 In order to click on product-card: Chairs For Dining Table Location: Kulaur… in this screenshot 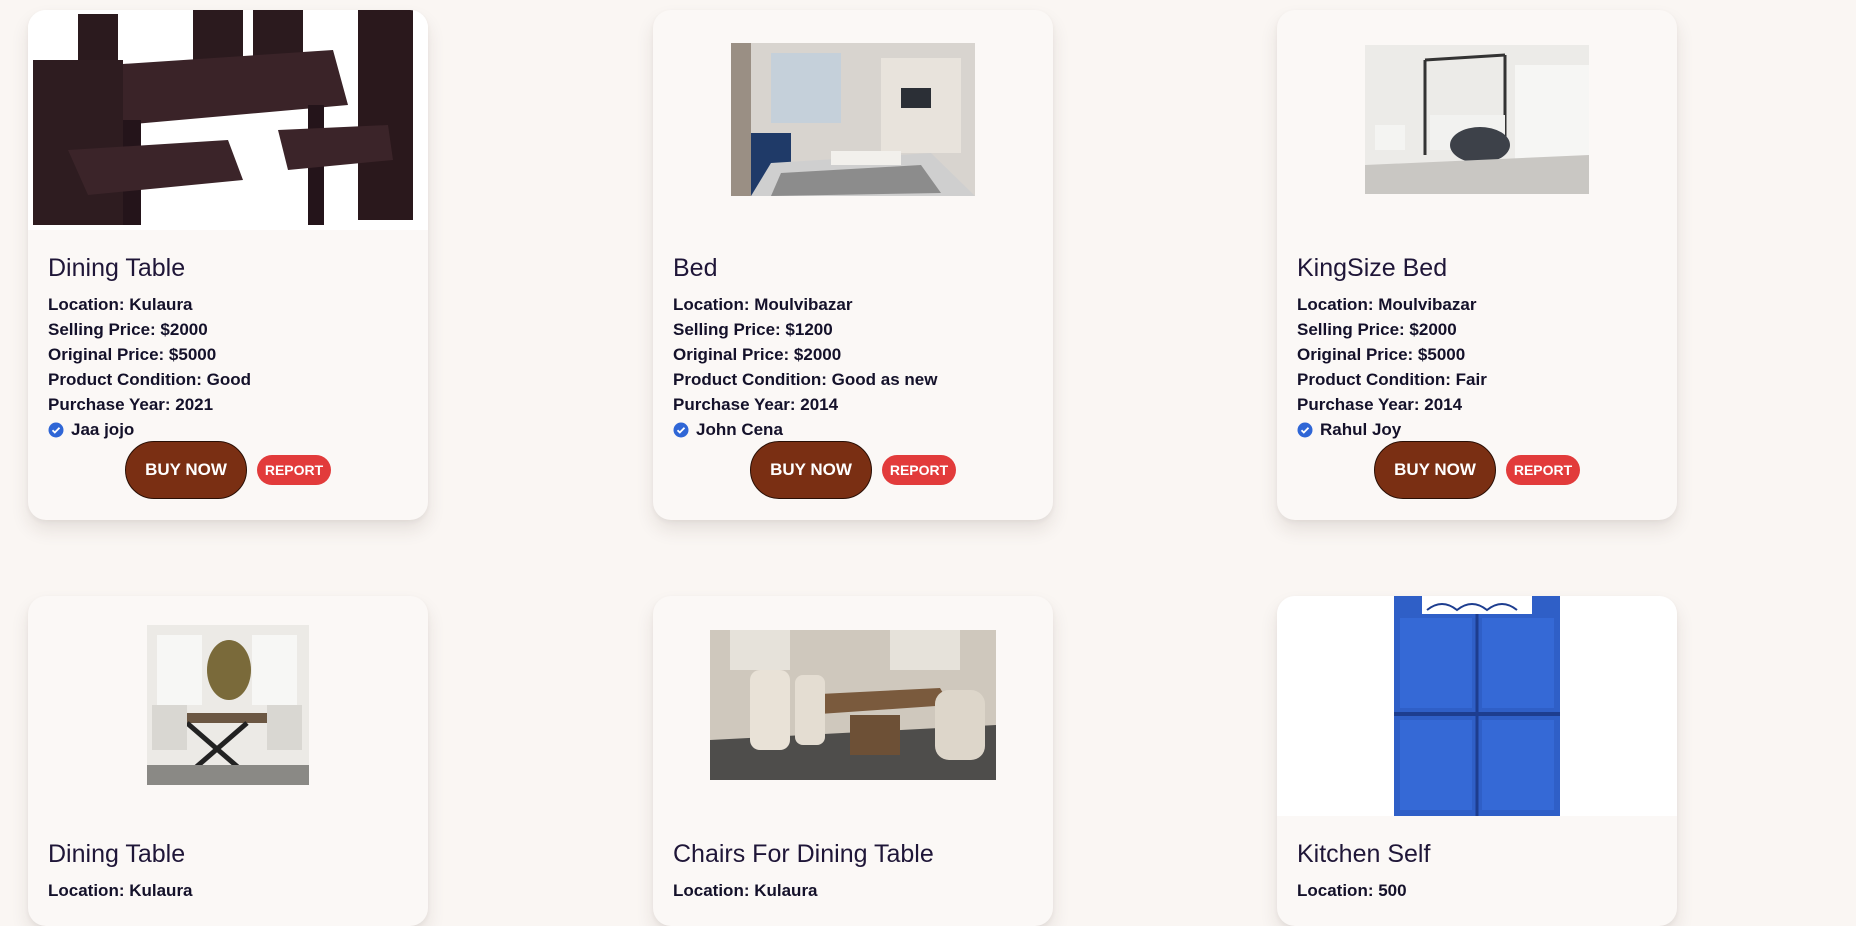, I will do `click(853, 761)`.